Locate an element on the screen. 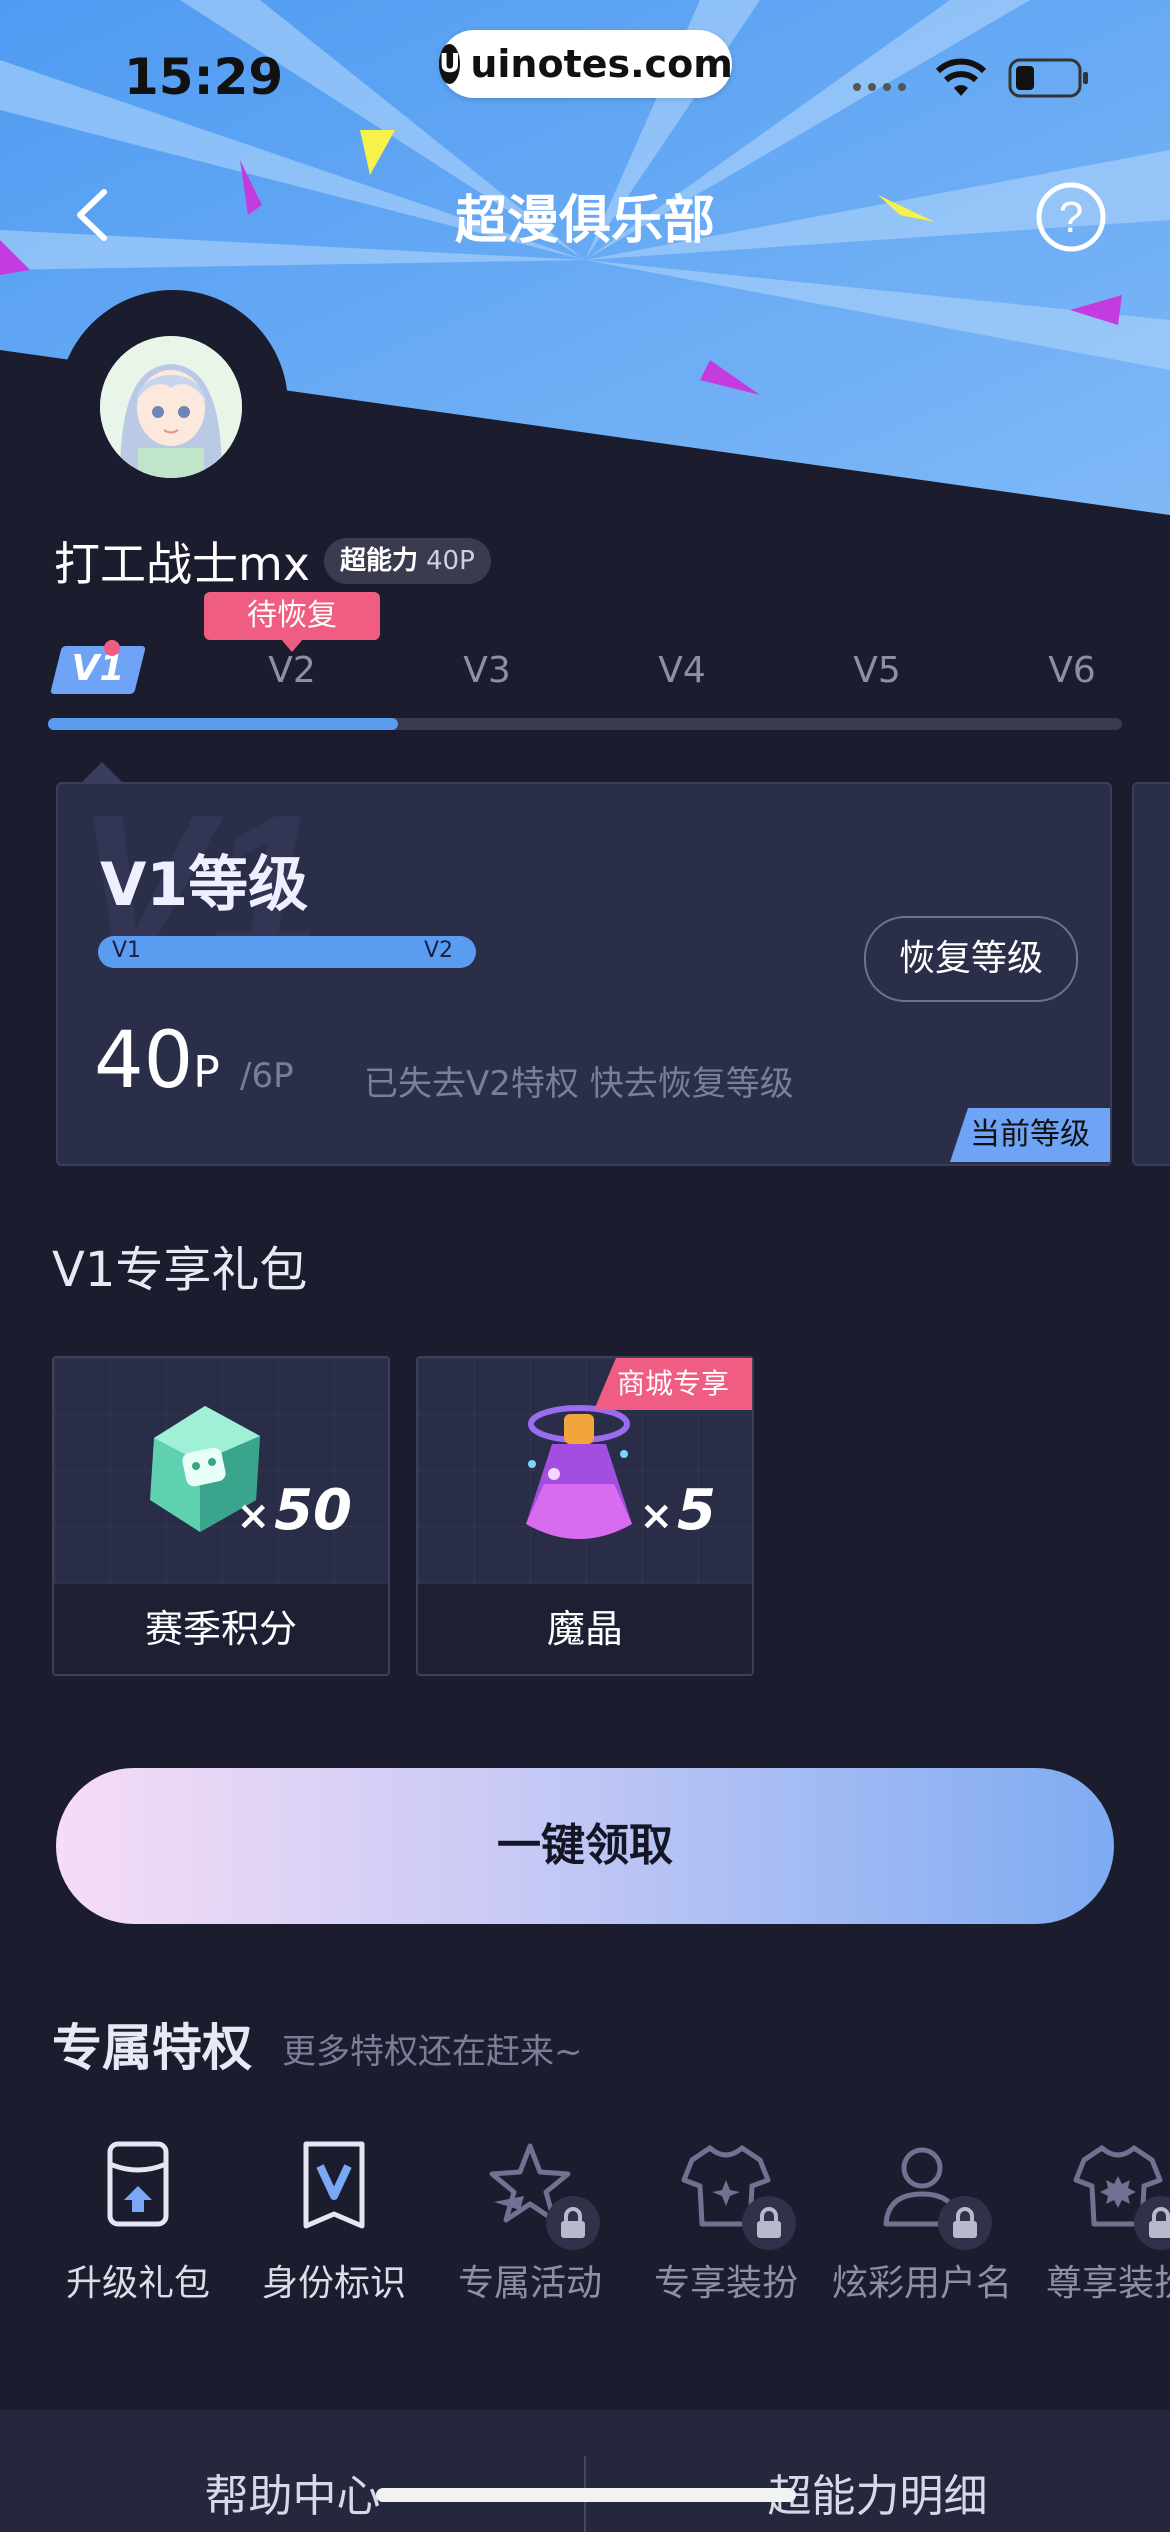 The width and height of the screenshot is (1170, 2532). level-v1-label: V1 is located at coordinates (98, 668).